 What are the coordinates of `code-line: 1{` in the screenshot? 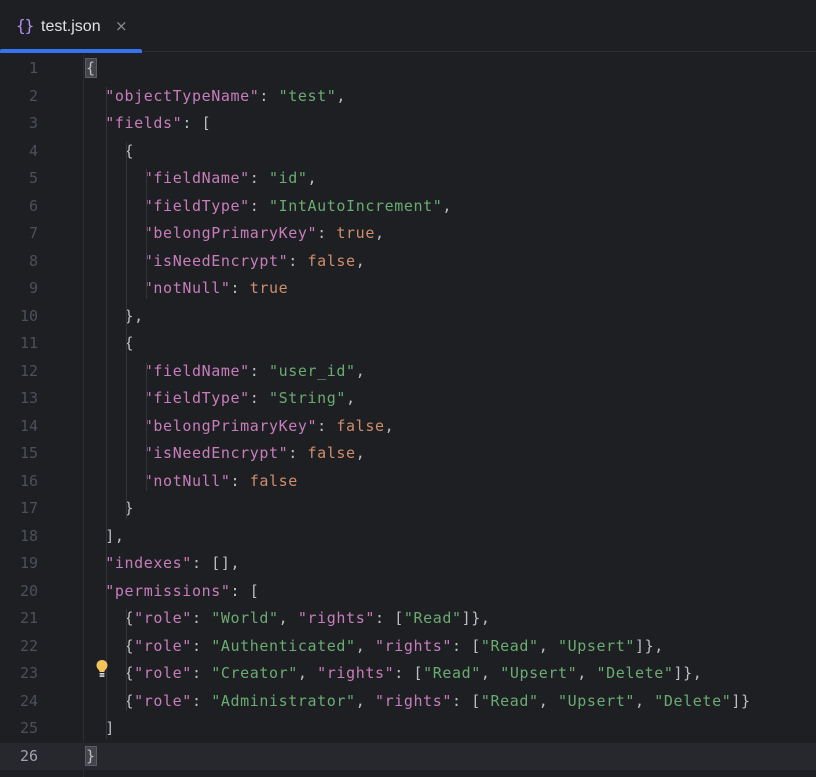 It's located at (408, 69).